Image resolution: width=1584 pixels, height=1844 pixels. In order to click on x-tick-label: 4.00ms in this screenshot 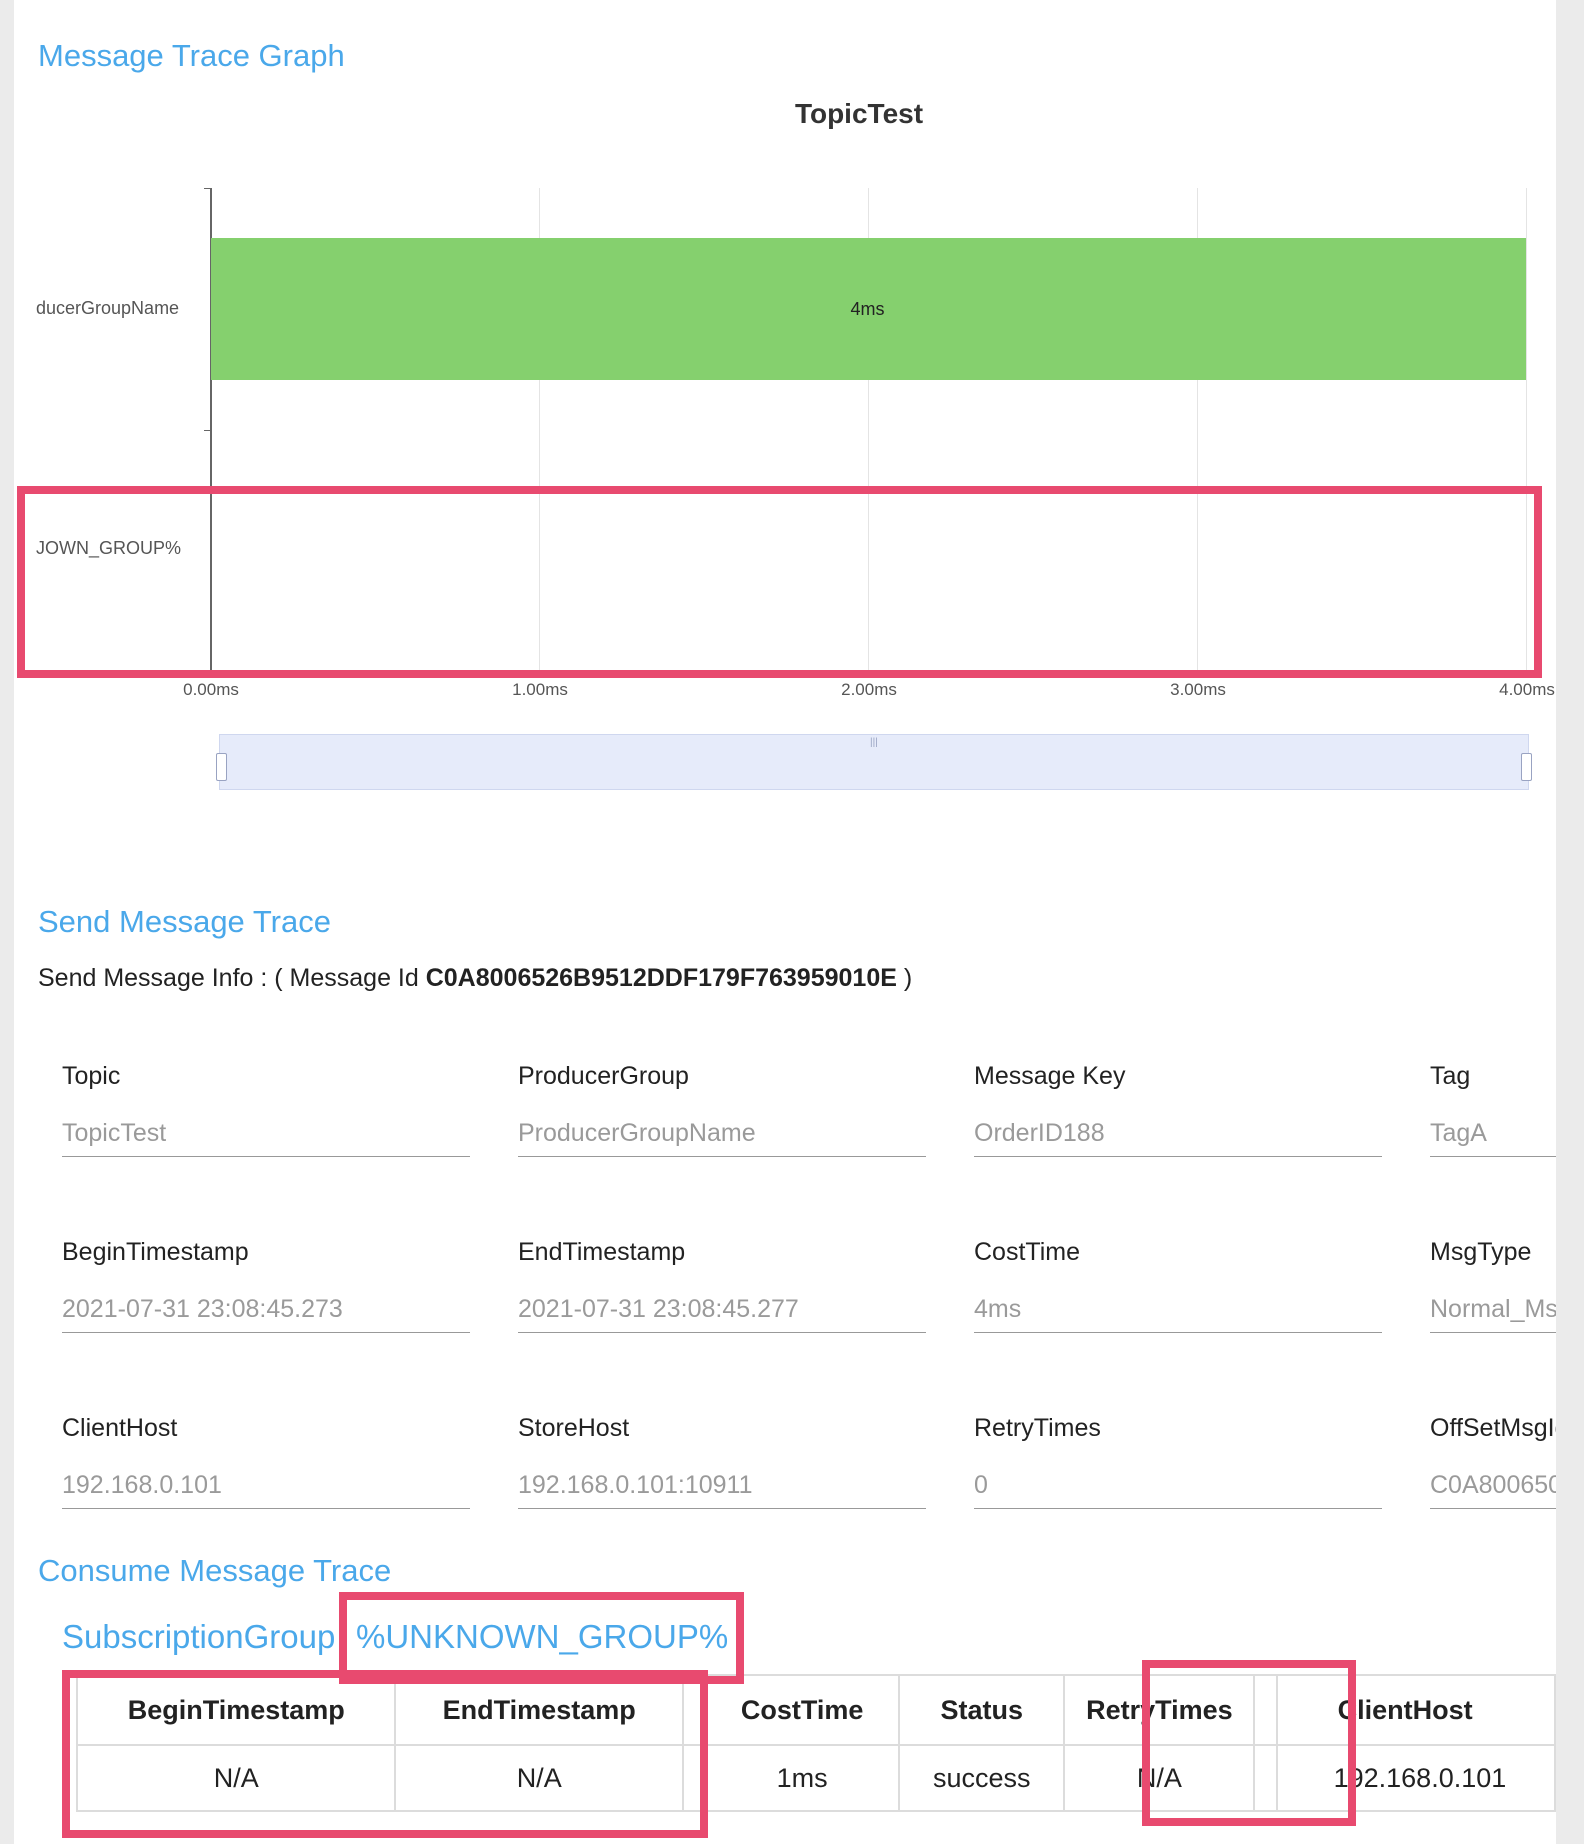, I will do `click(1527, 689)`.